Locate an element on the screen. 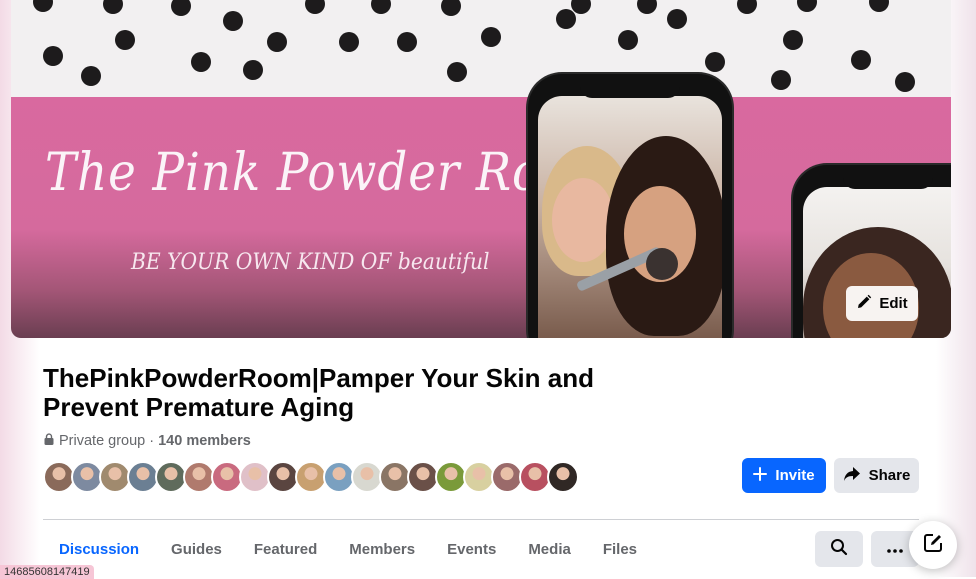 The width and height of the screenshot is (976, 579). compose-icon is located at coordinates (933, 545).